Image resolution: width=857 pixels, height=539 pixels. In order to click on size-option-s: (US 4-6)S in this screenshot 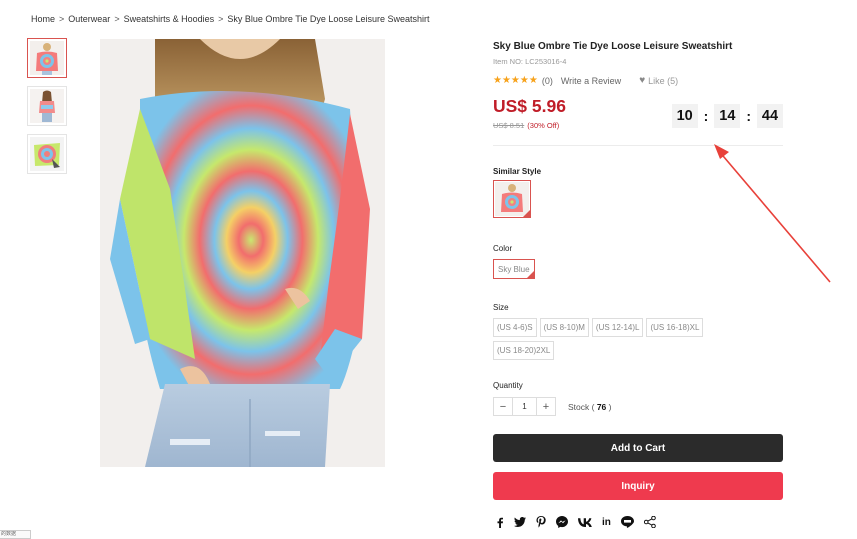, I will do `click(515, 327)`.